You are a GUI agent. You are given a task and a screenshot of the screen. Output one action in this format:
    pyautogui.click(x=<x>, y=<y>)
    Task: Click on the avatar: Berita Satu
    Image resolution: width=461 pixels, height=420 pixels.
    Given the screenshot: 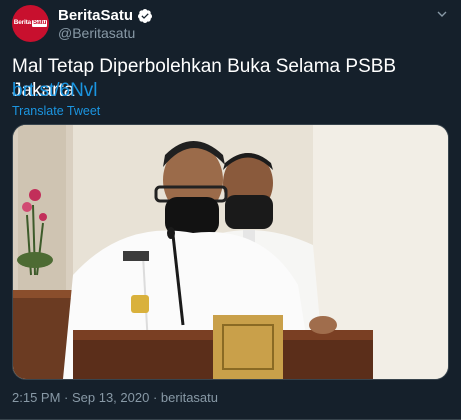 What is the action you would take?
    pyautogui.click(x=30, y=23)
    